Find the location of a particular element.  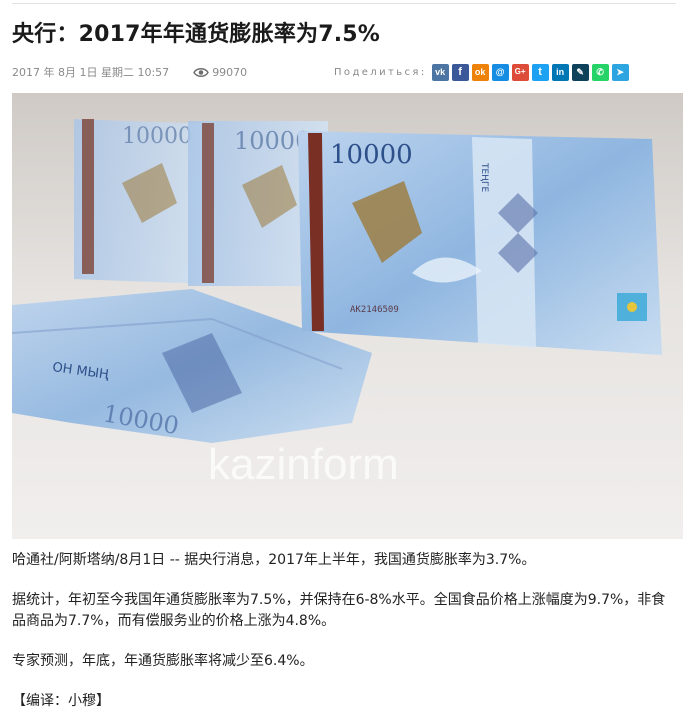

googleplus-share-button: G+ is located at coordinates (520, 72).